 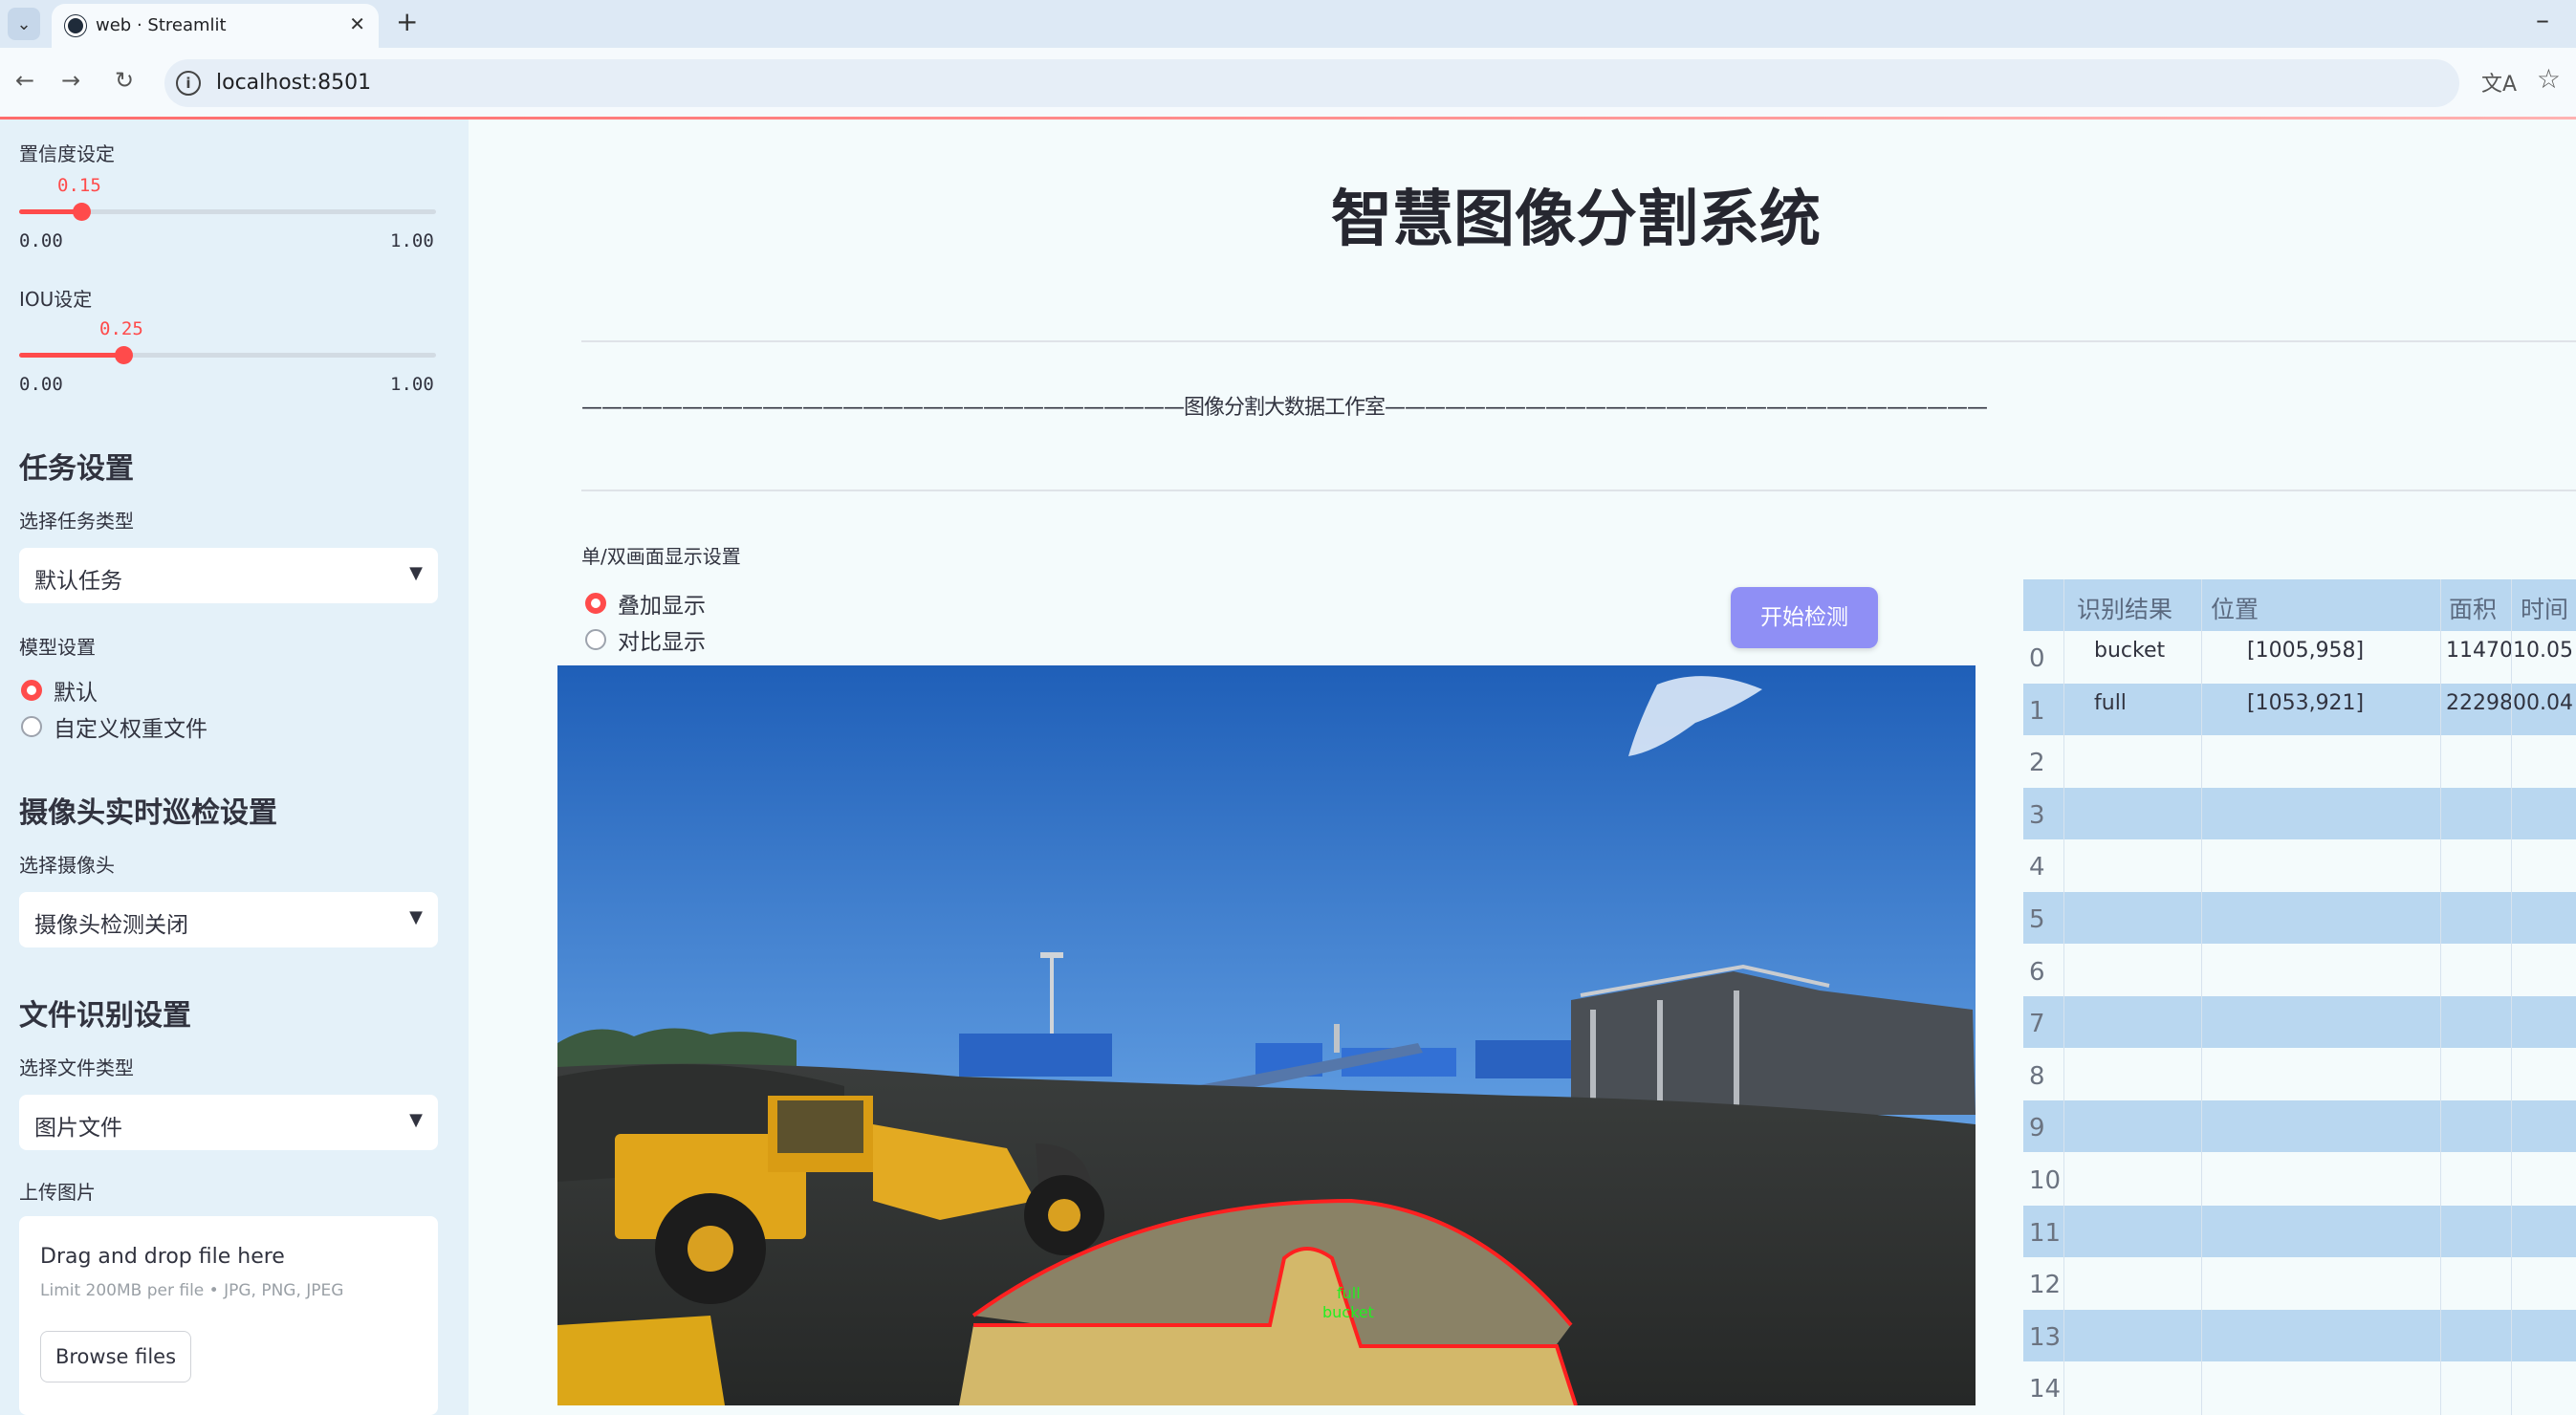 I want to click on camera-heading: 摄像头实时巡检设置, so click(x=148, y=813).